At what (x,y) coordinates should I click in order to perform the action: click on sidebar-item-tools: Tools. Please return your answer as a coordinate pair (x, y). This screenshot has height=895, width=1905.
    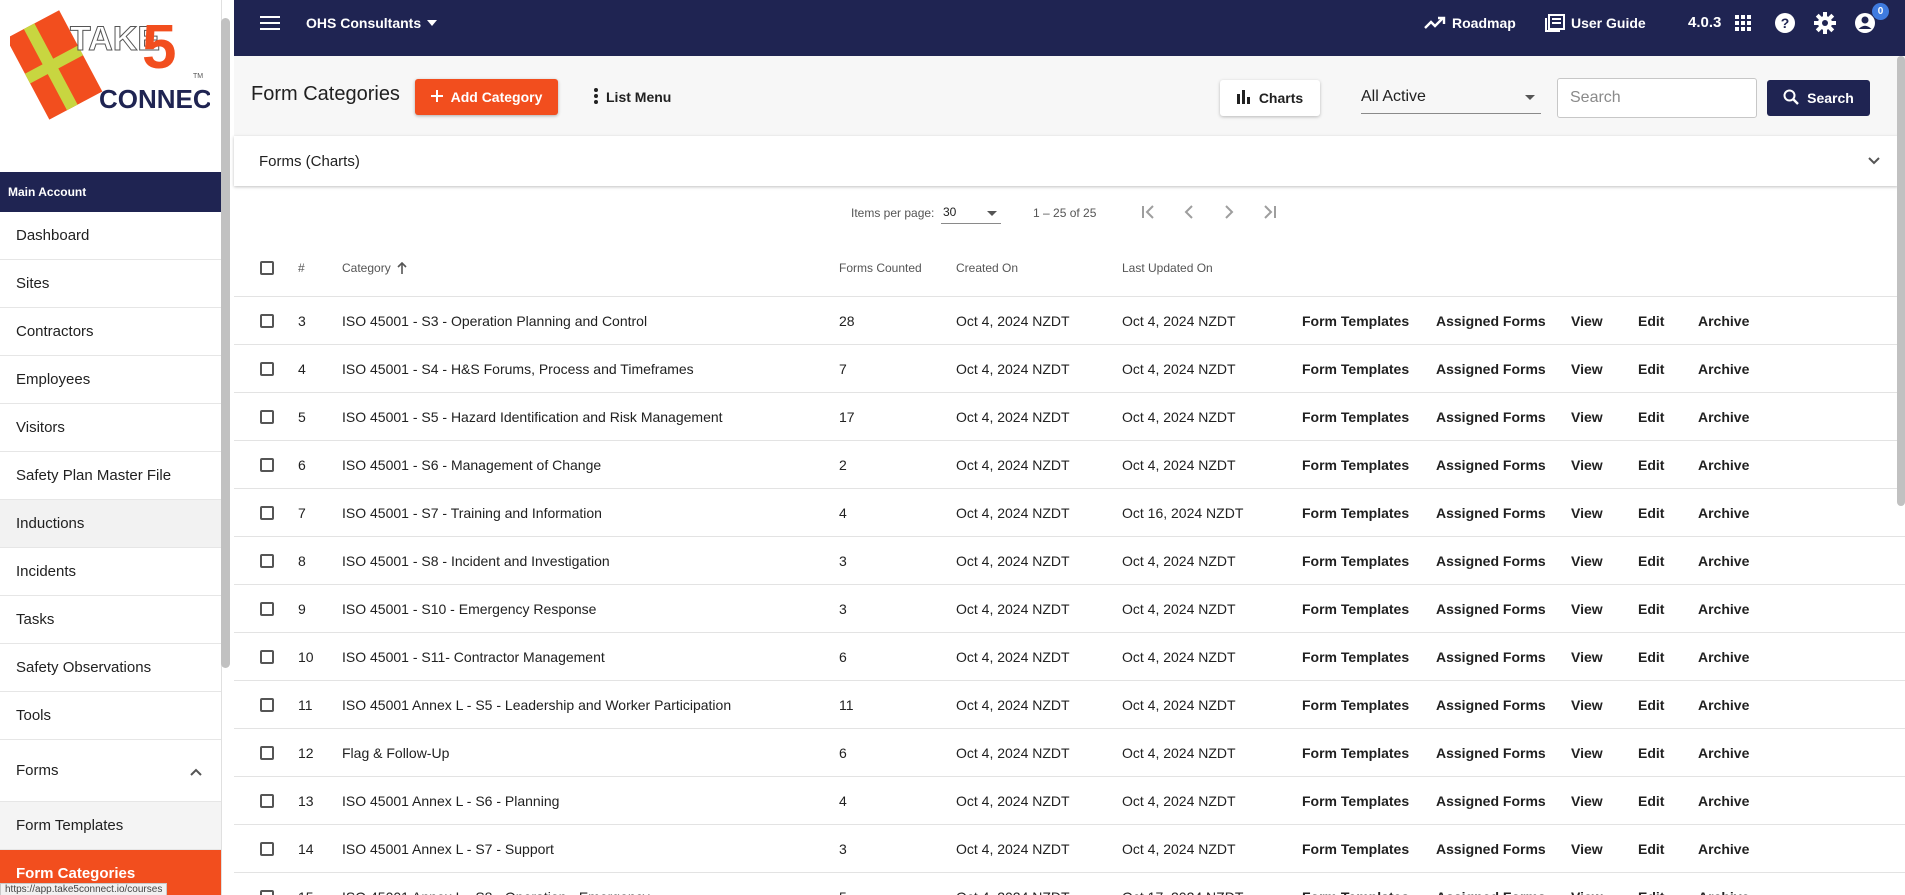
    Looking at the image, I should click on (110, 716).